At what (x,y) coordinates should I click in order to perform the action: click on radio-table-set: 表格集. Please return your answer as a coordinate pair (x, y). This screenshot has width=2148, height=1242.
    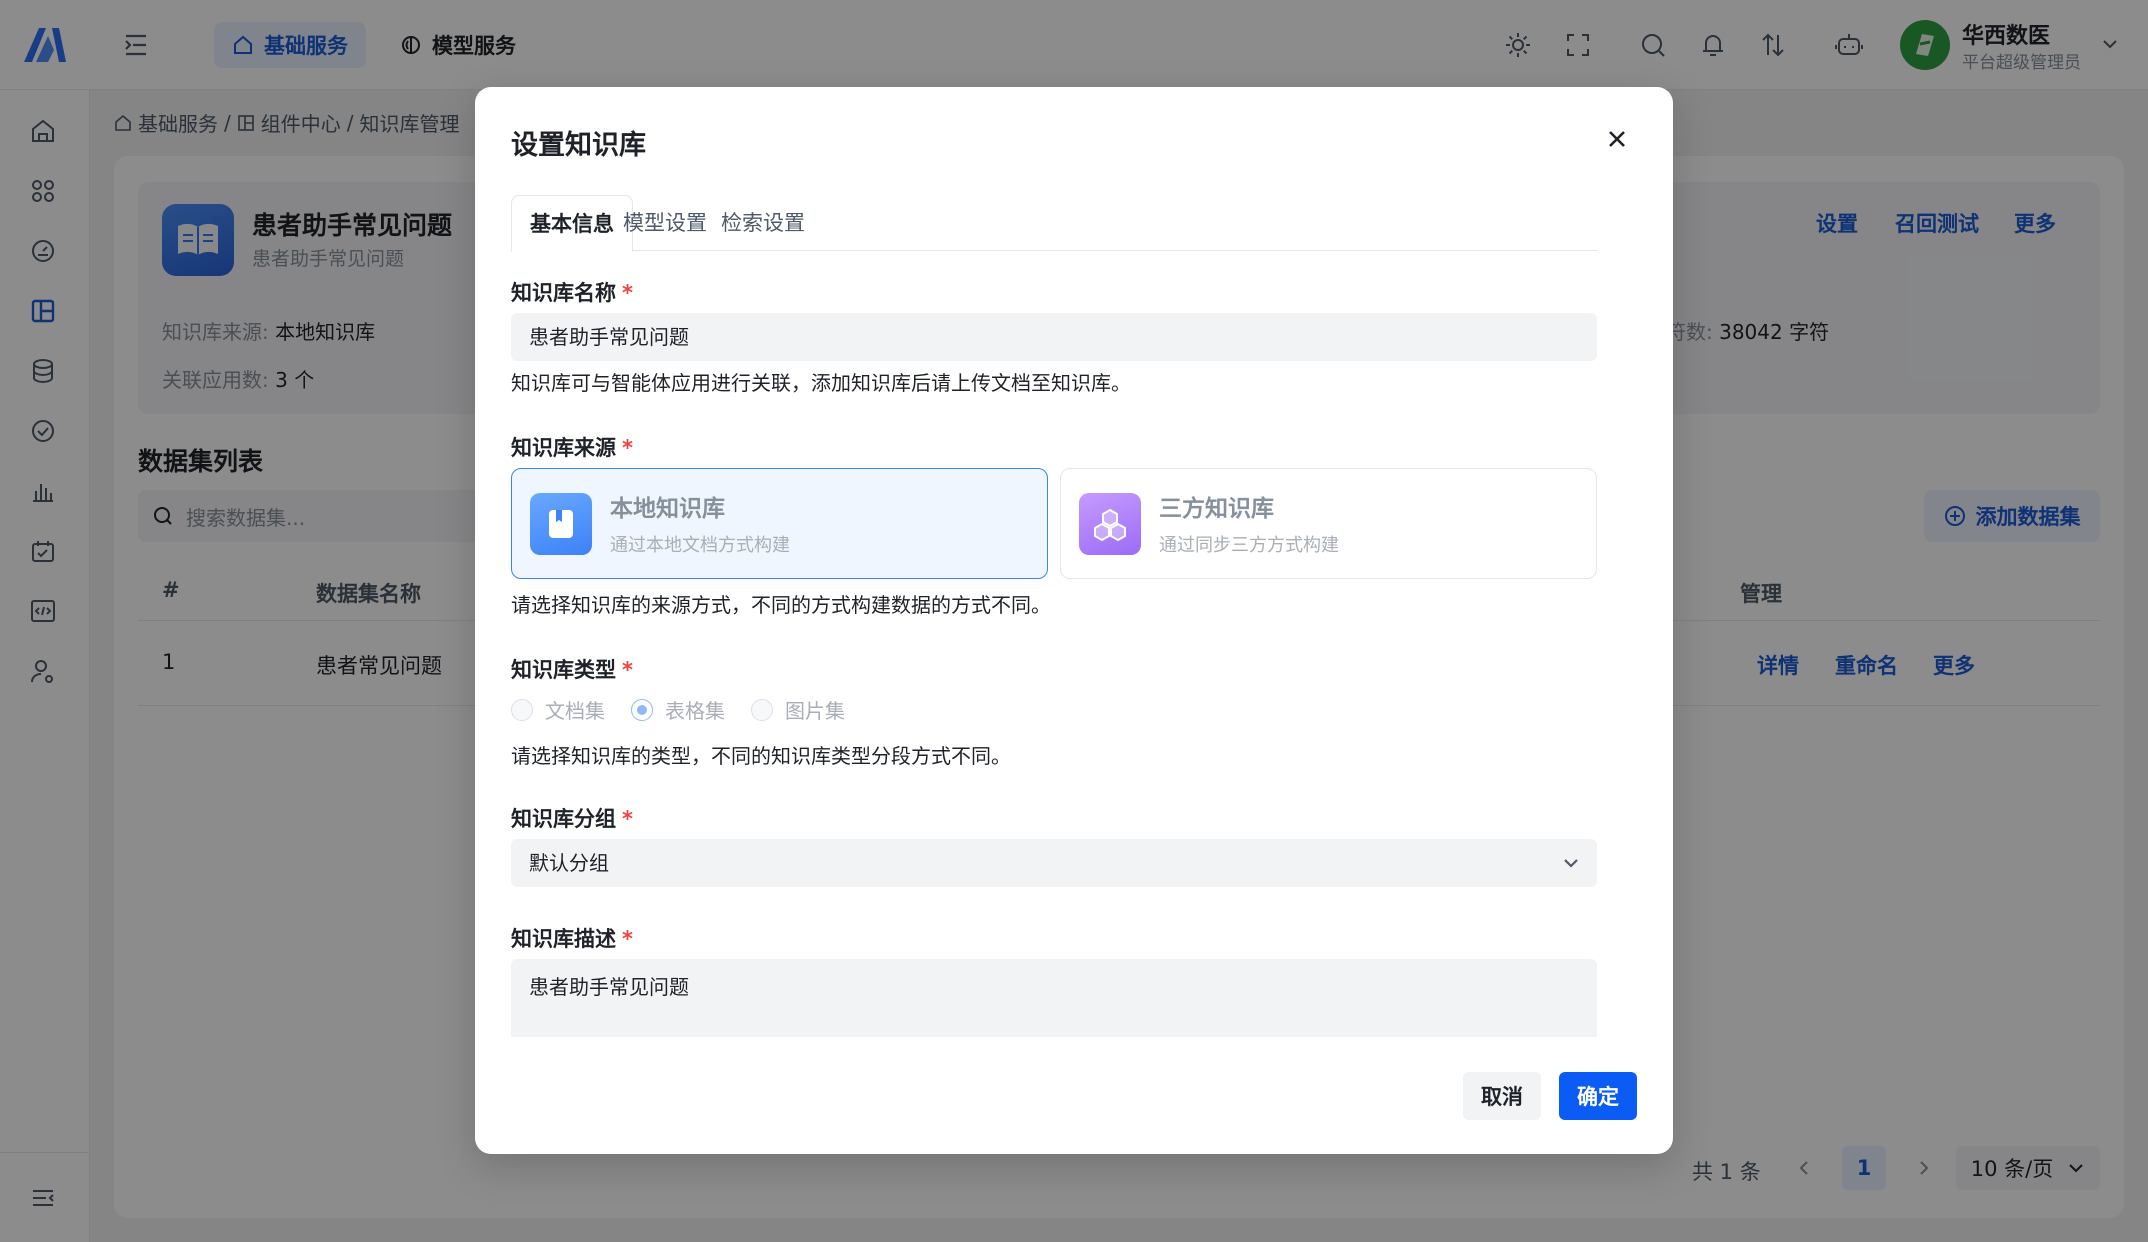
    Looking at the image, I should click on (678, 709).